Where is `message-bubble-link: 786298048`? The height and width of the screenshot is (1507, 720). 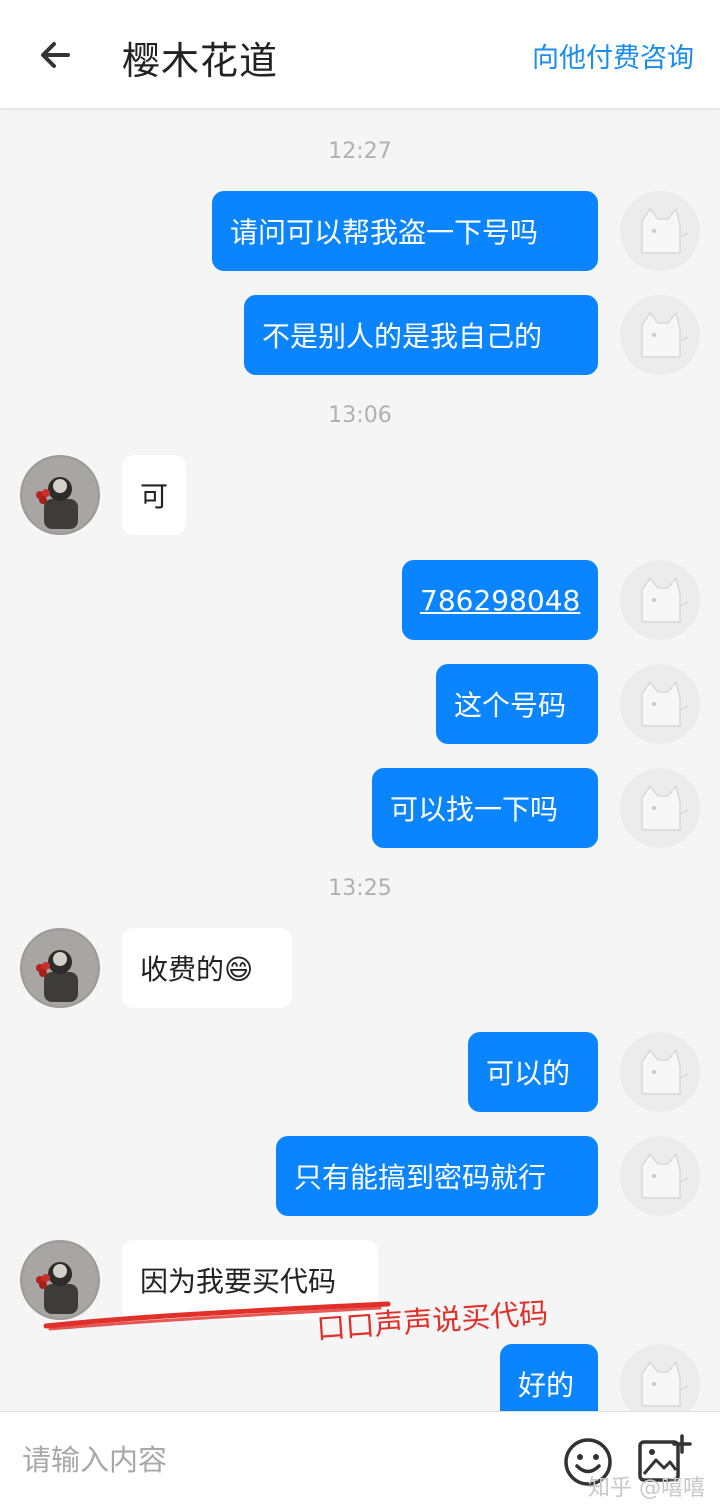
message-bubble-link: 786298048 is located at coordinates (500, 600).